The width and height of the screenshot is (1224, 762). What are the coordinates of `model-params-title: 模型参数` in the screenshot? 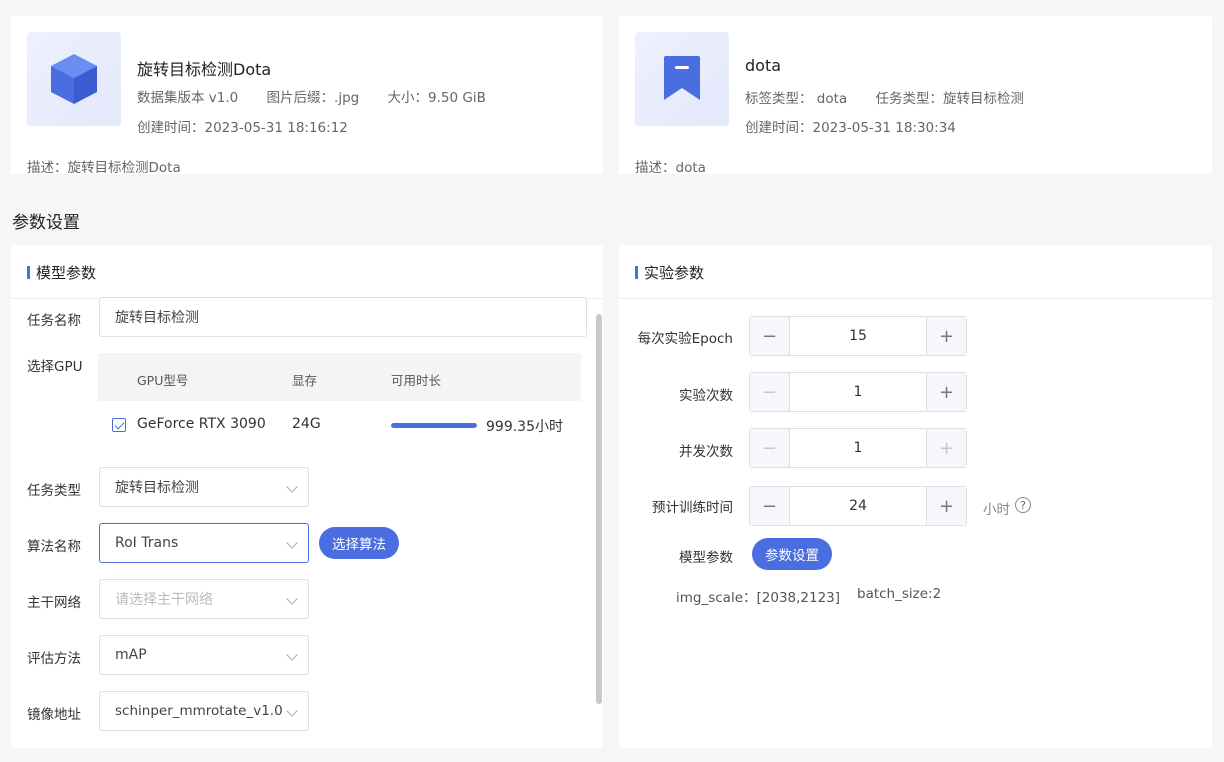 It's located at (66, 273).